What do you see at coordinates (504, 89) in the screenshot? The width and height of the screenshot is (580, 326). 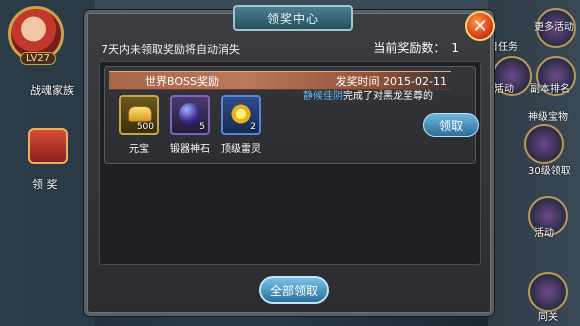 I see `activity-label: 活动` at bounding box center [504, 89].